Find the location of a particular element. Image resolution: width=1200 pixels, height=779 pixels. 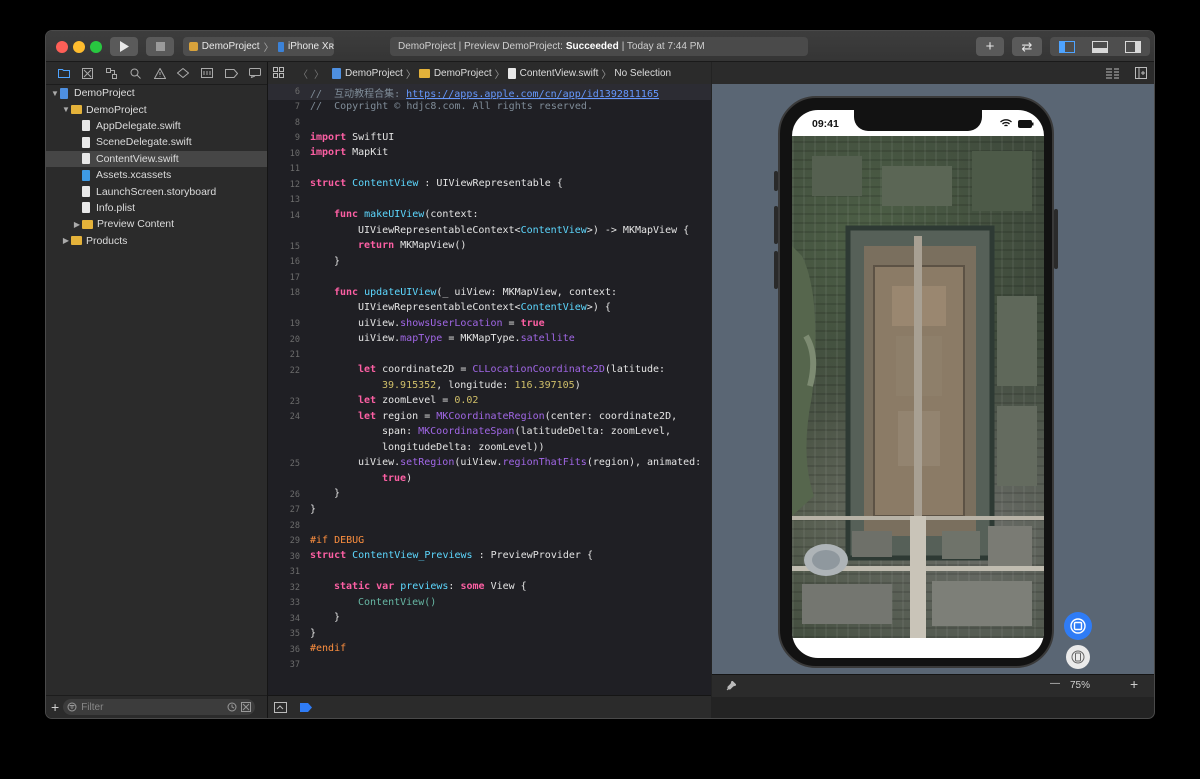

navigator-toggle-icon is located at coordinates (1066, 46).